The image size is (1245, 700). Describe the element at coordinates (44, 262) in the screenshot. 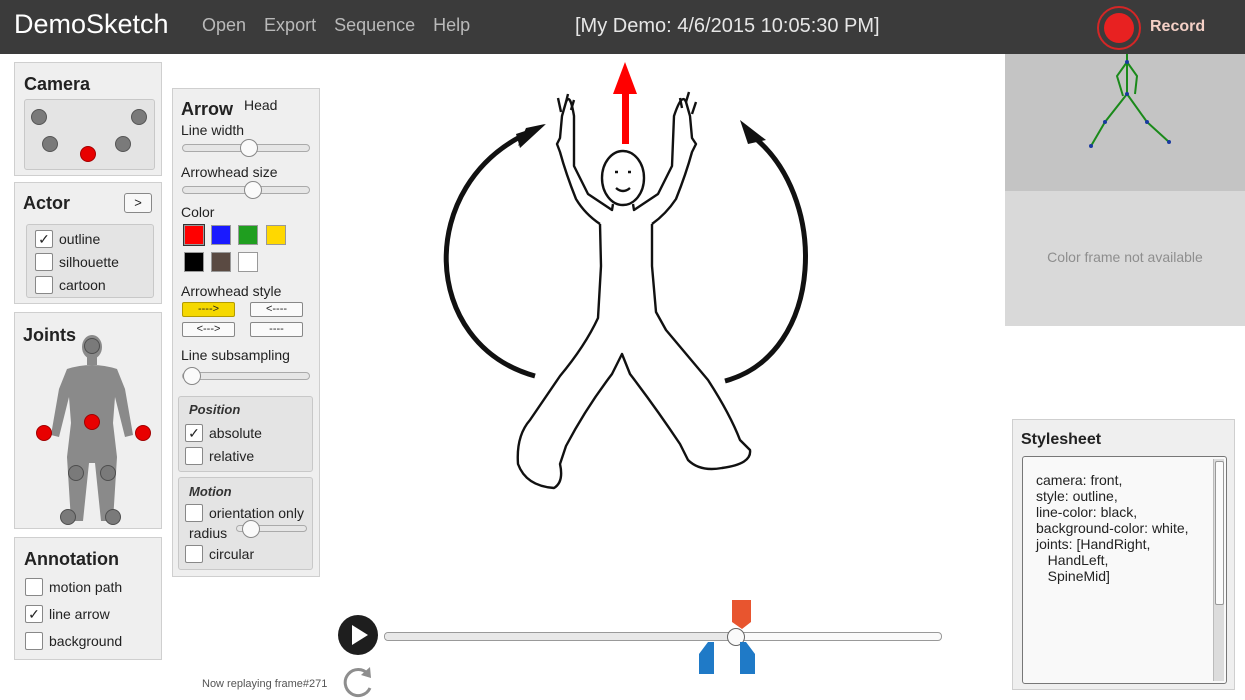

I see `checkbox-silhouette` at that location.